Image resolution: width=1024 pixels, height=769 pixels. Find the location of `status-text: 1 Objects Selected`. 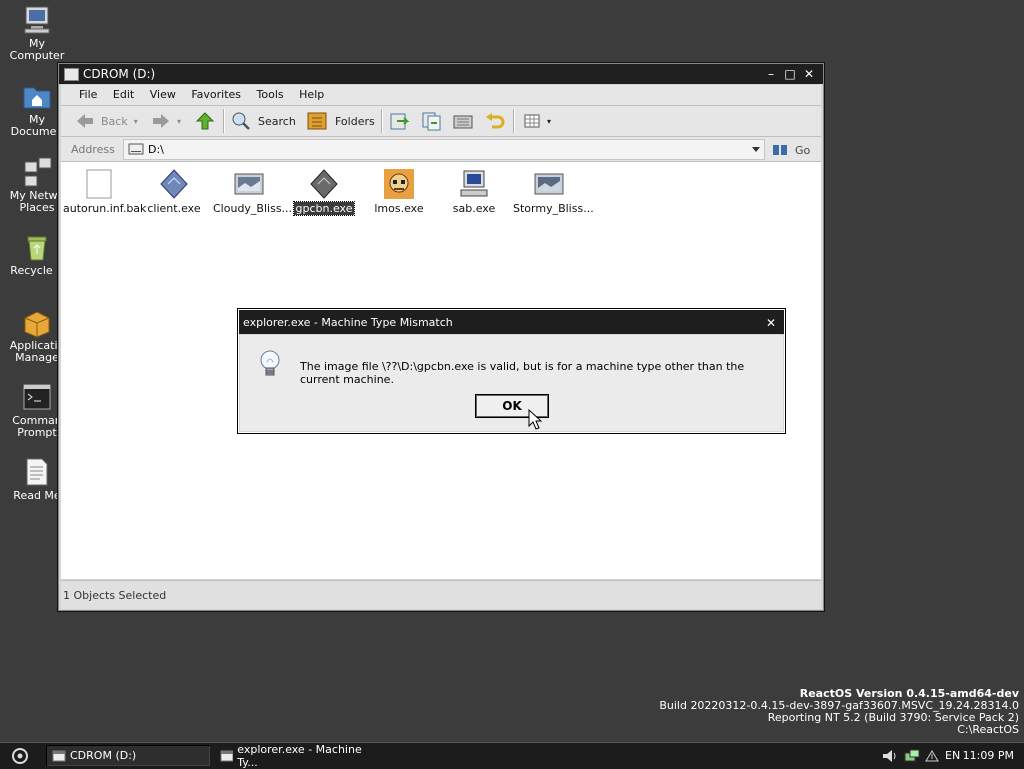

status-text: 1 Objects Selected is located at coordinates (115, 595).